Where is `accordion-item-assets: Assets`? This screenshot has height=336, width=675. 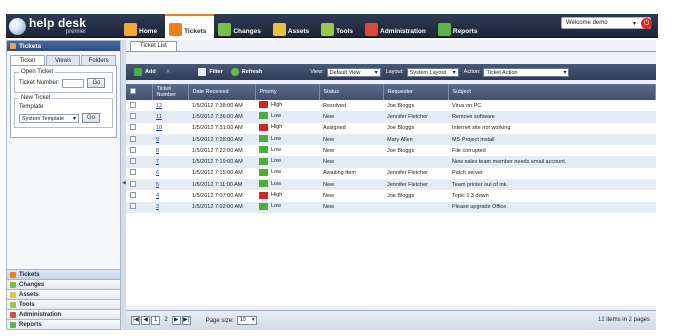 accordion-item-assets: Assets is located at coordinates (63, 294).